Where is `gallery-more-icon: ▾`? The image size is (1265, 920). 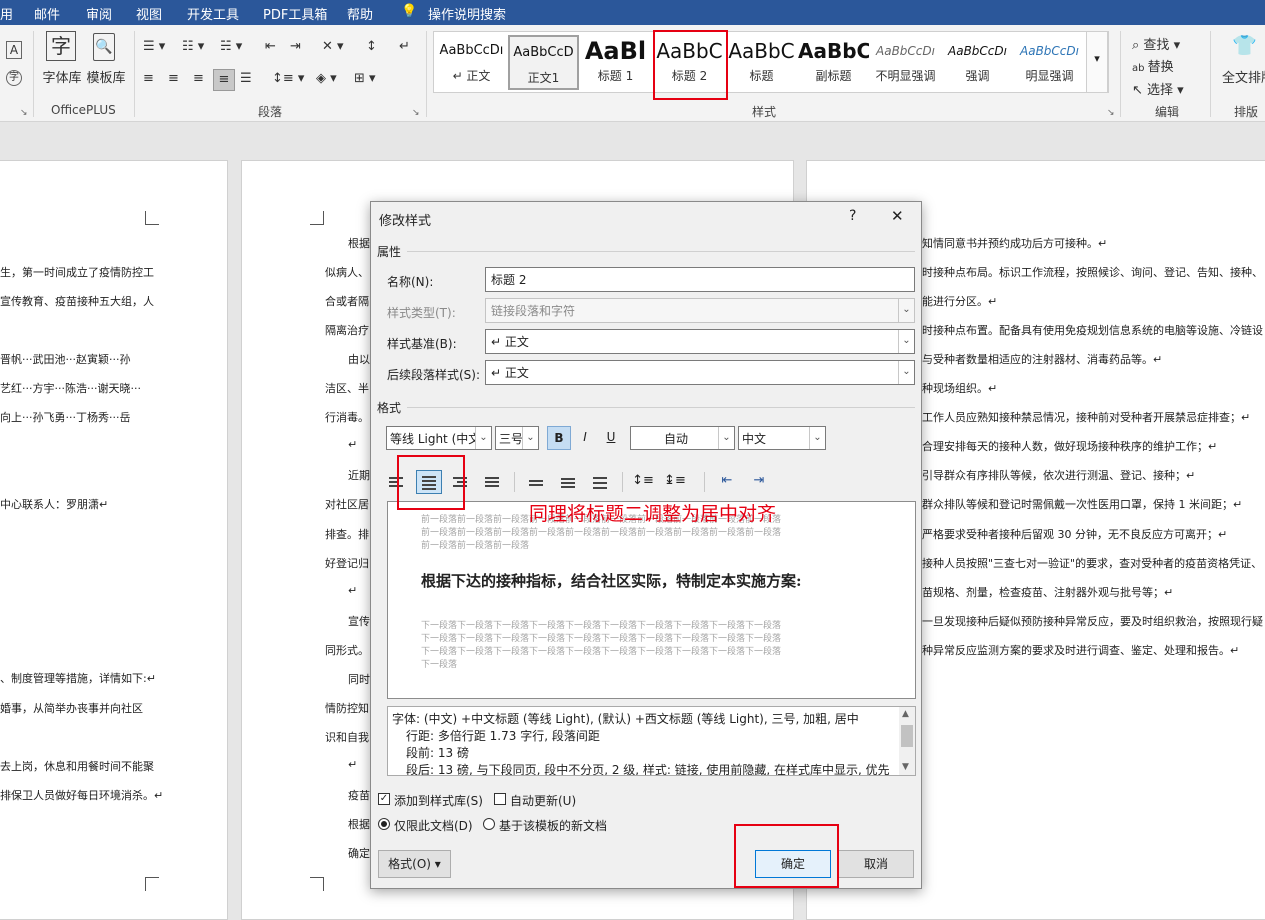 gallery-more-icon: ▾ is located at coordinates (1097, 62).